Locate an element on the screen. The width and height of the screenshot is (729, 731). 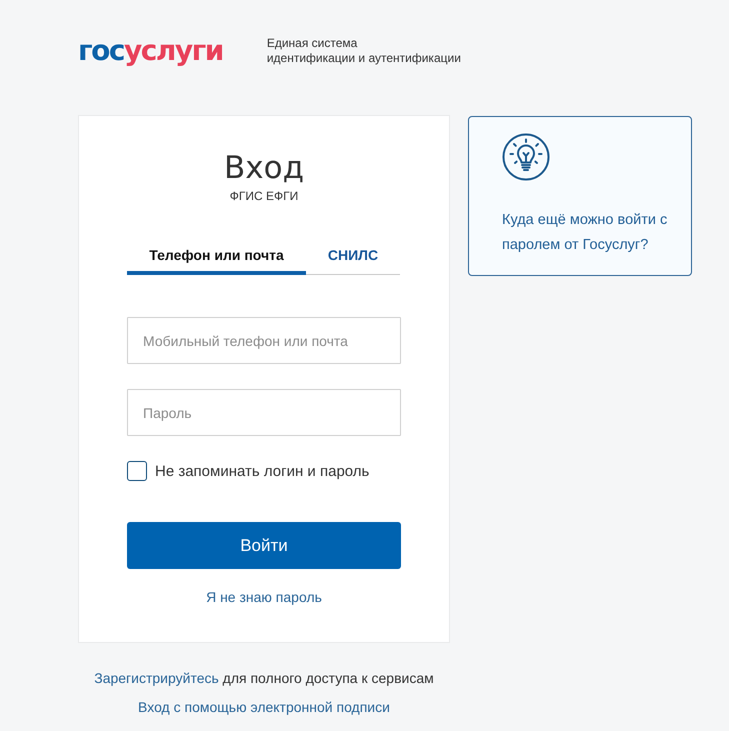
signature-login-link: Вход с помощью электронной подписи is located at coordinates (264, 707).